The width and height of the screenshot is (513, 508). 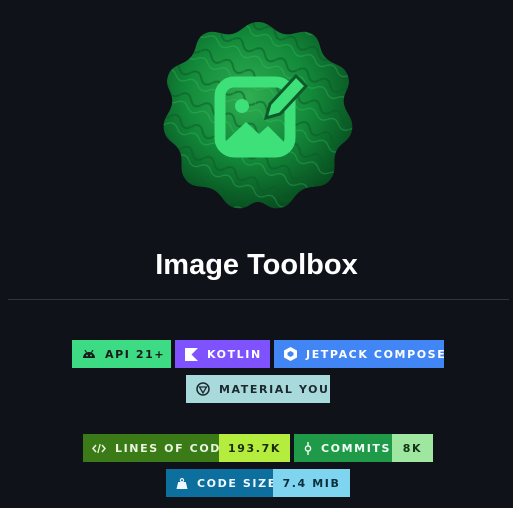 I want to click on jetpack-compose-badge-label: JETPACK COMPOSE, so click(x=375, y=354).